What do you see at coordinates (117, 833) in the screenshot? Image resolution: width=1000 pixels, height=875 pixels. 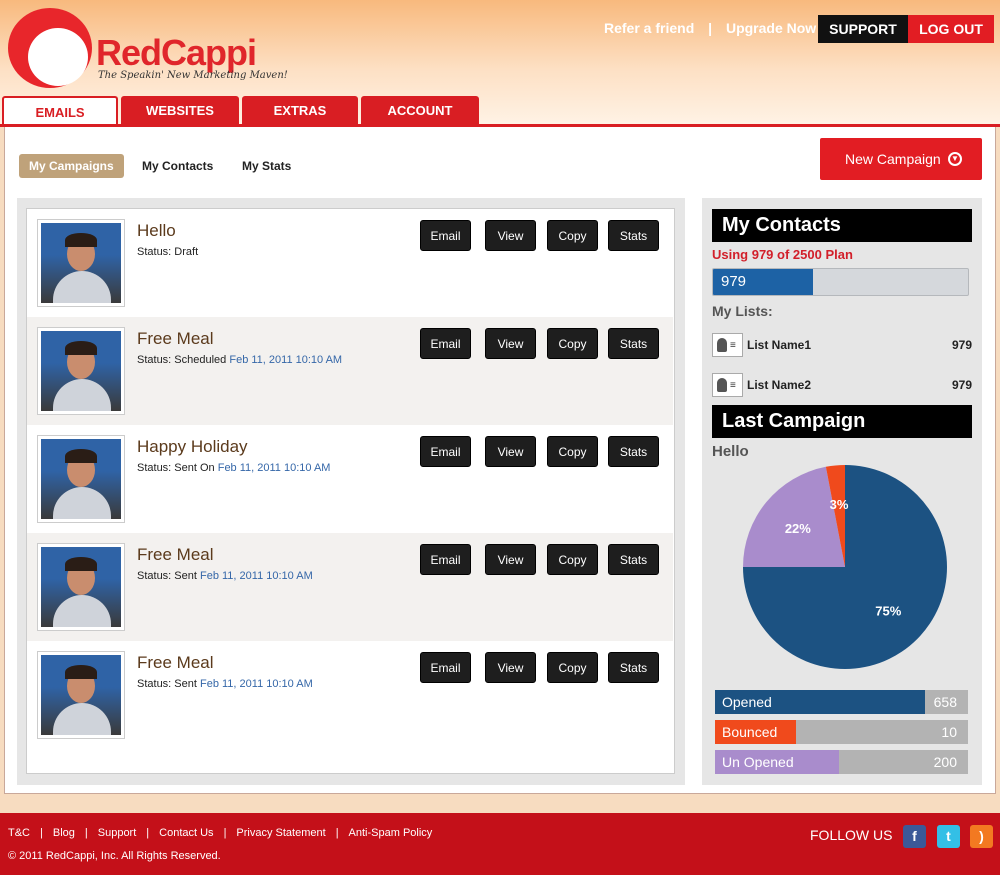 I see `footer-link: Support` at bounding box center [117, 833].